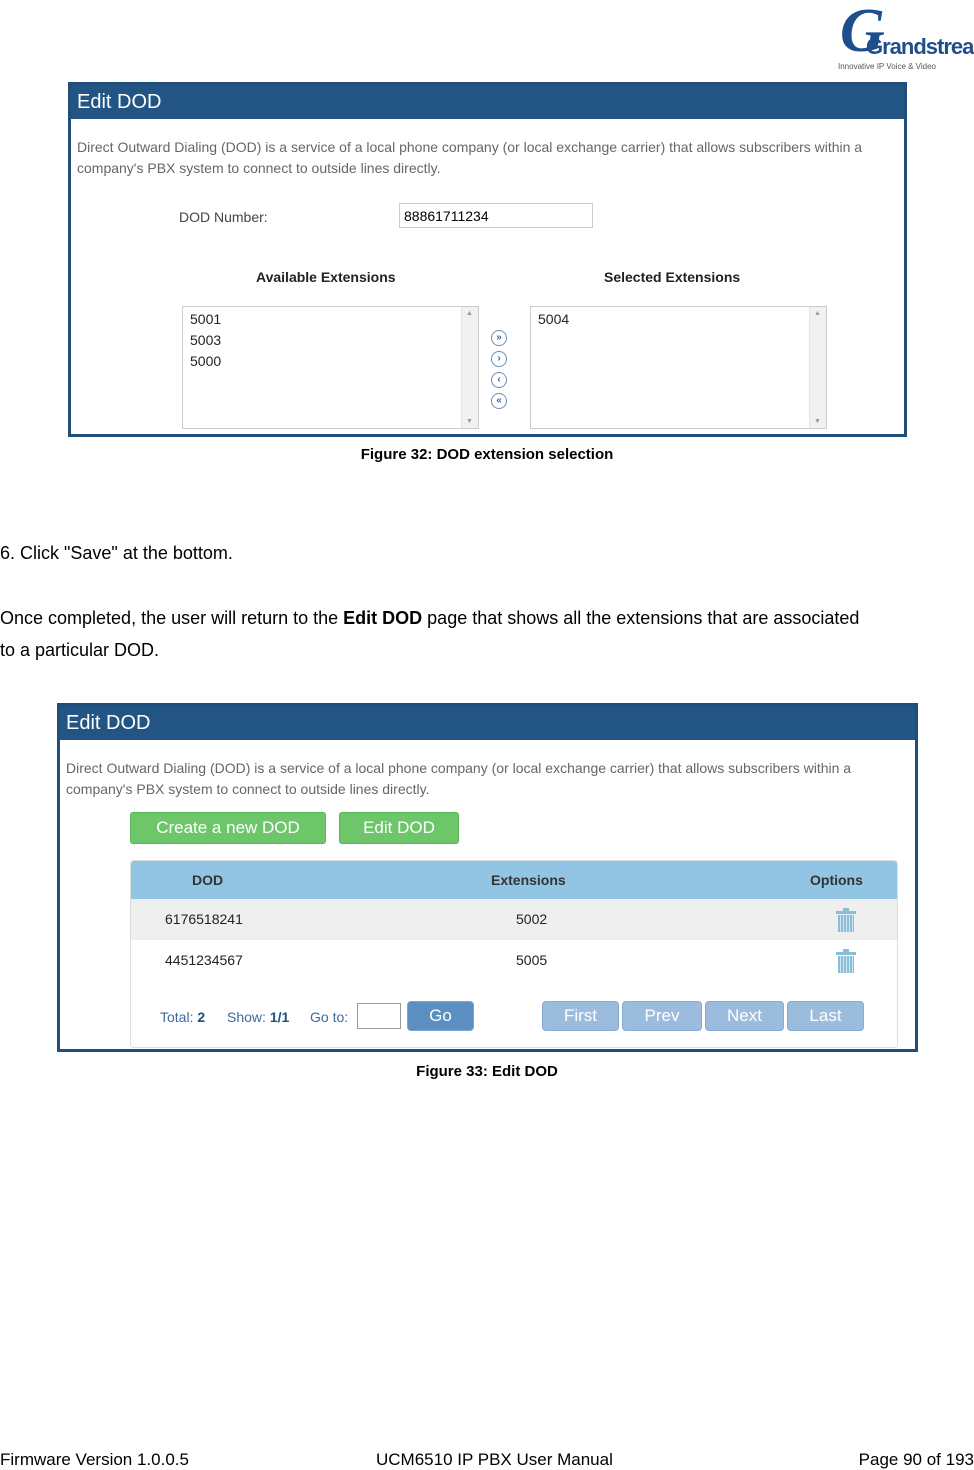 The image size is (974, 1470). What do you see at coordinates (383, 618) in the screenshot?
I see `edit-dod-emphasis: Edit DOD` at bounding box center [383, 618].